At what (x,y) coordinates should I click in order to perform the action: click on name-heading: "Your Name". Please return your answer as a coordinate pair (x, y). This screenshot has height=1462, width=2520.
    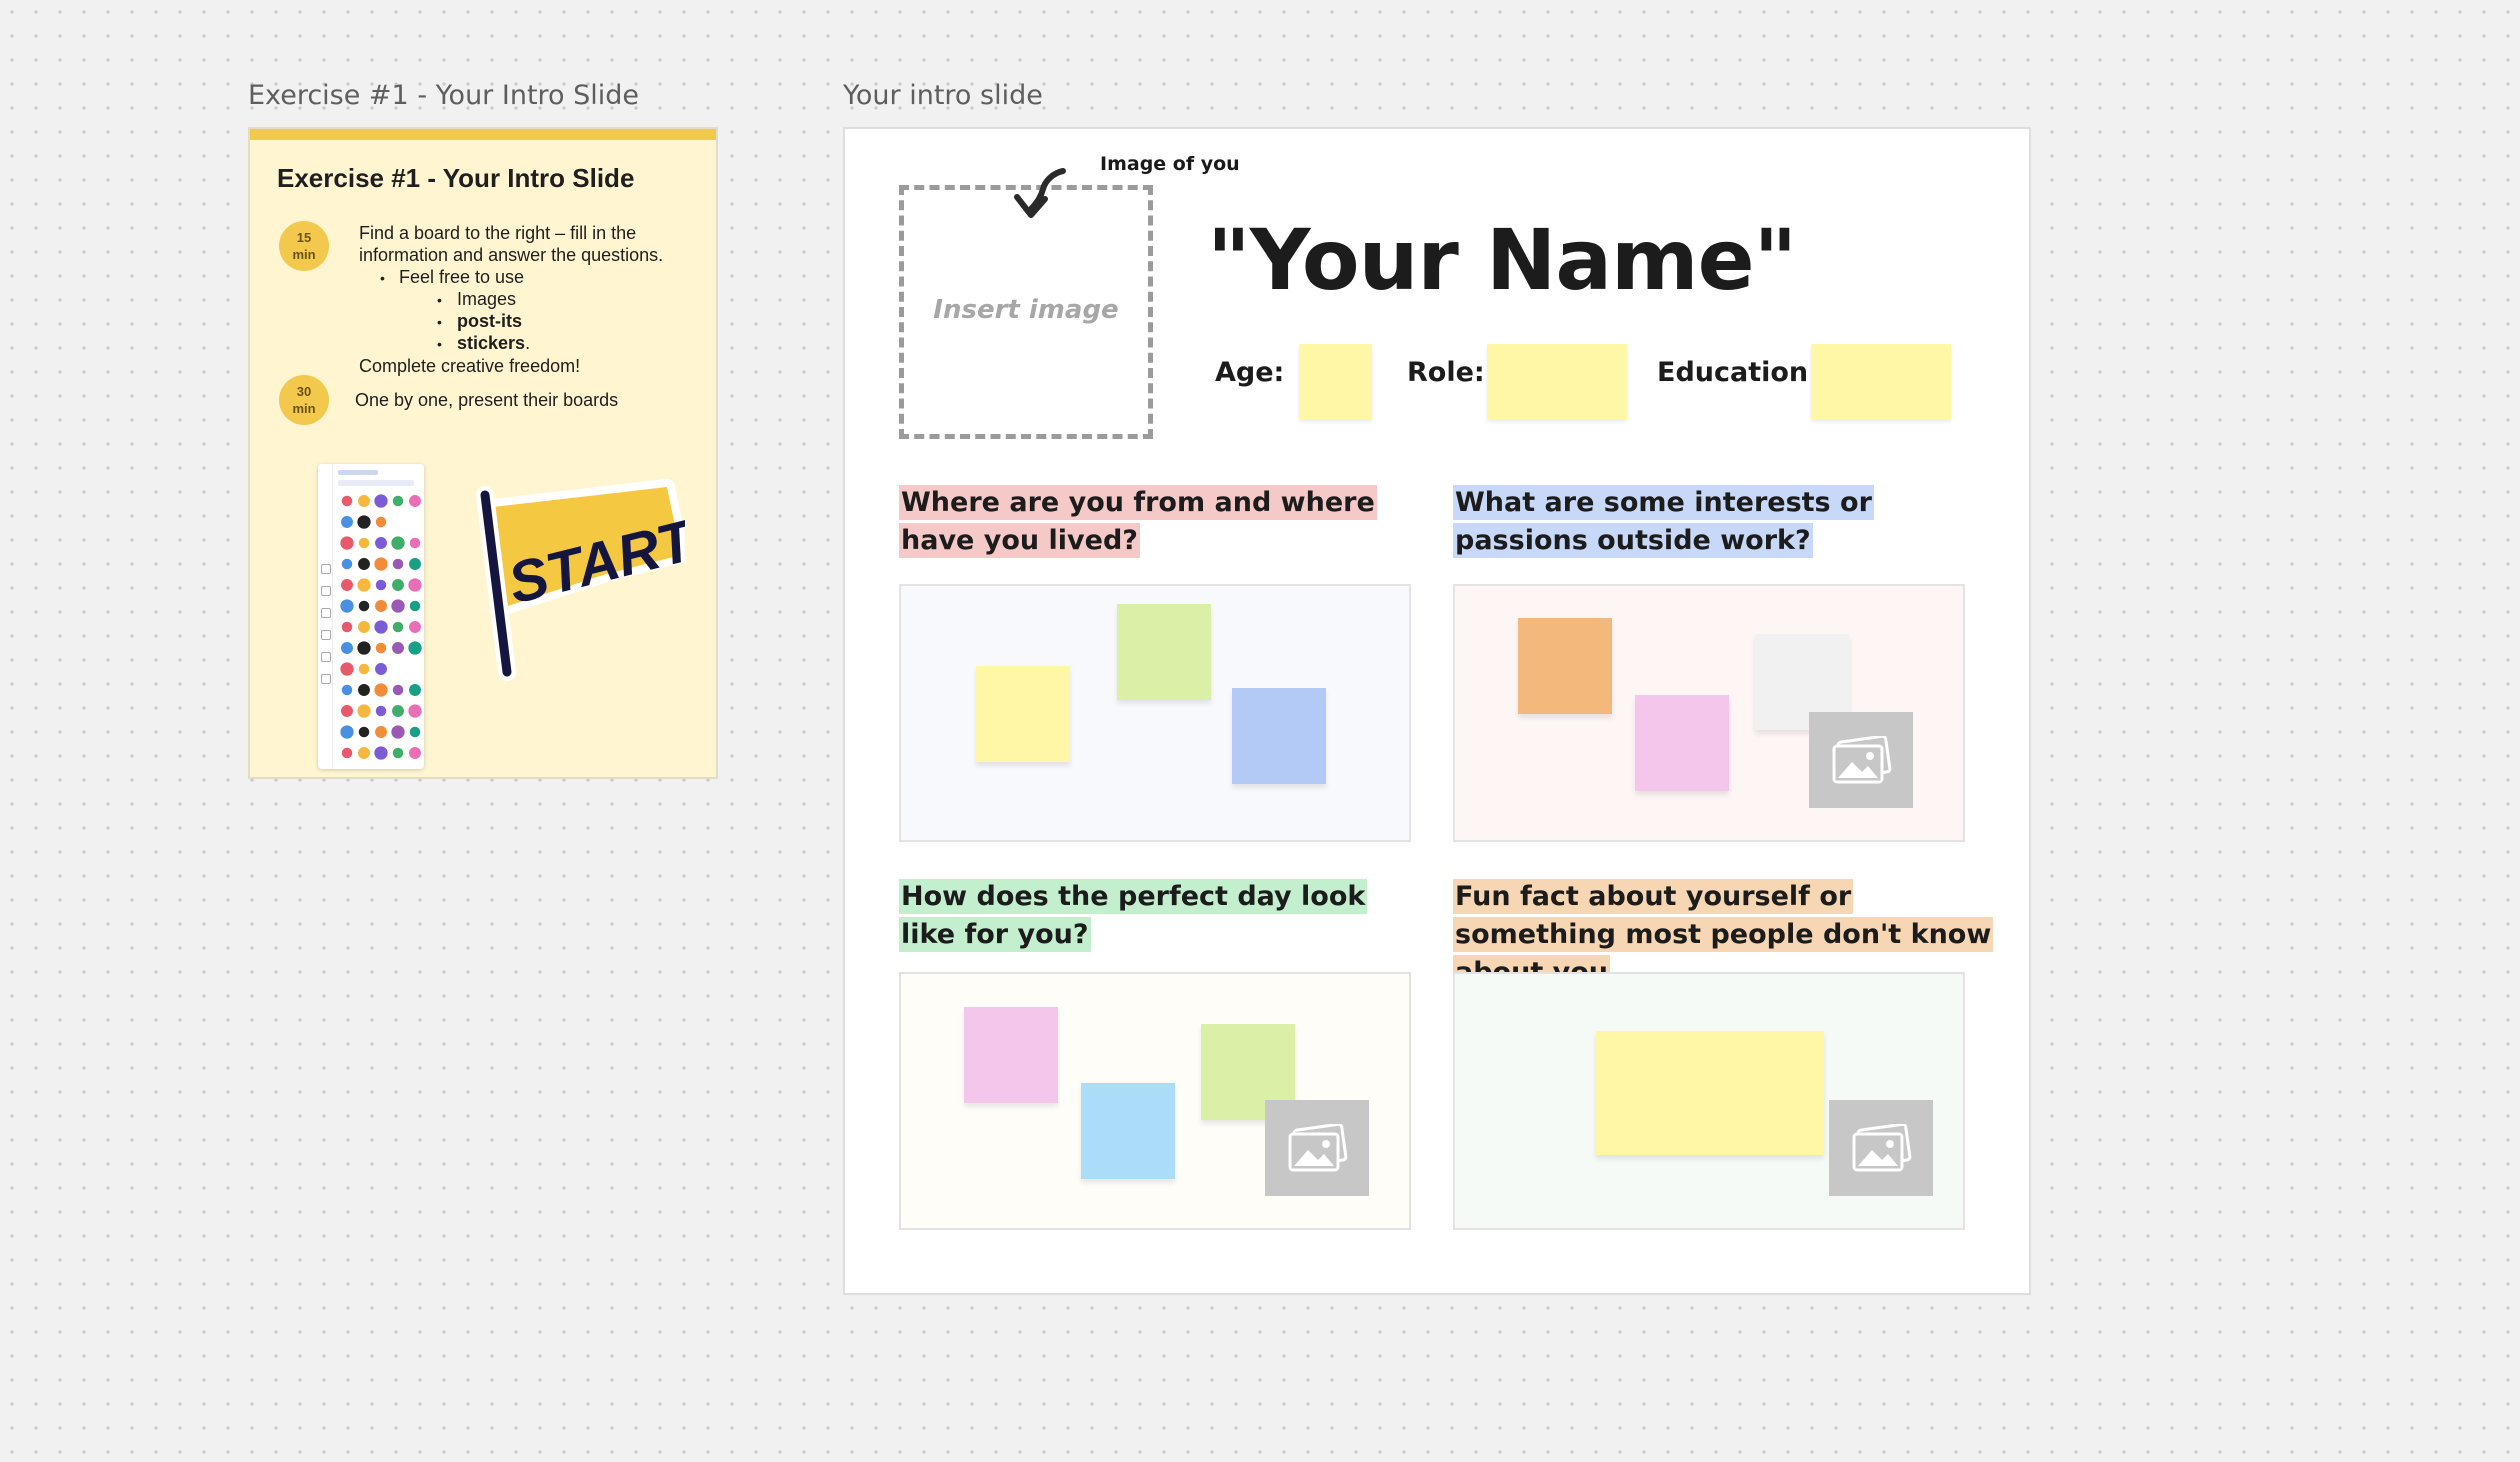
    Looking at the image, I should click on (1502, 260).